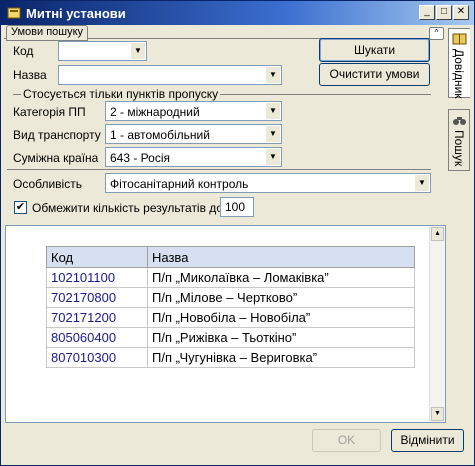 This screenshot has height=466, width=475. What do you see at coordinates (49, 112) in the screenshot?
I see `category-label: Категорія ПП` at bounding box center [49, 112].